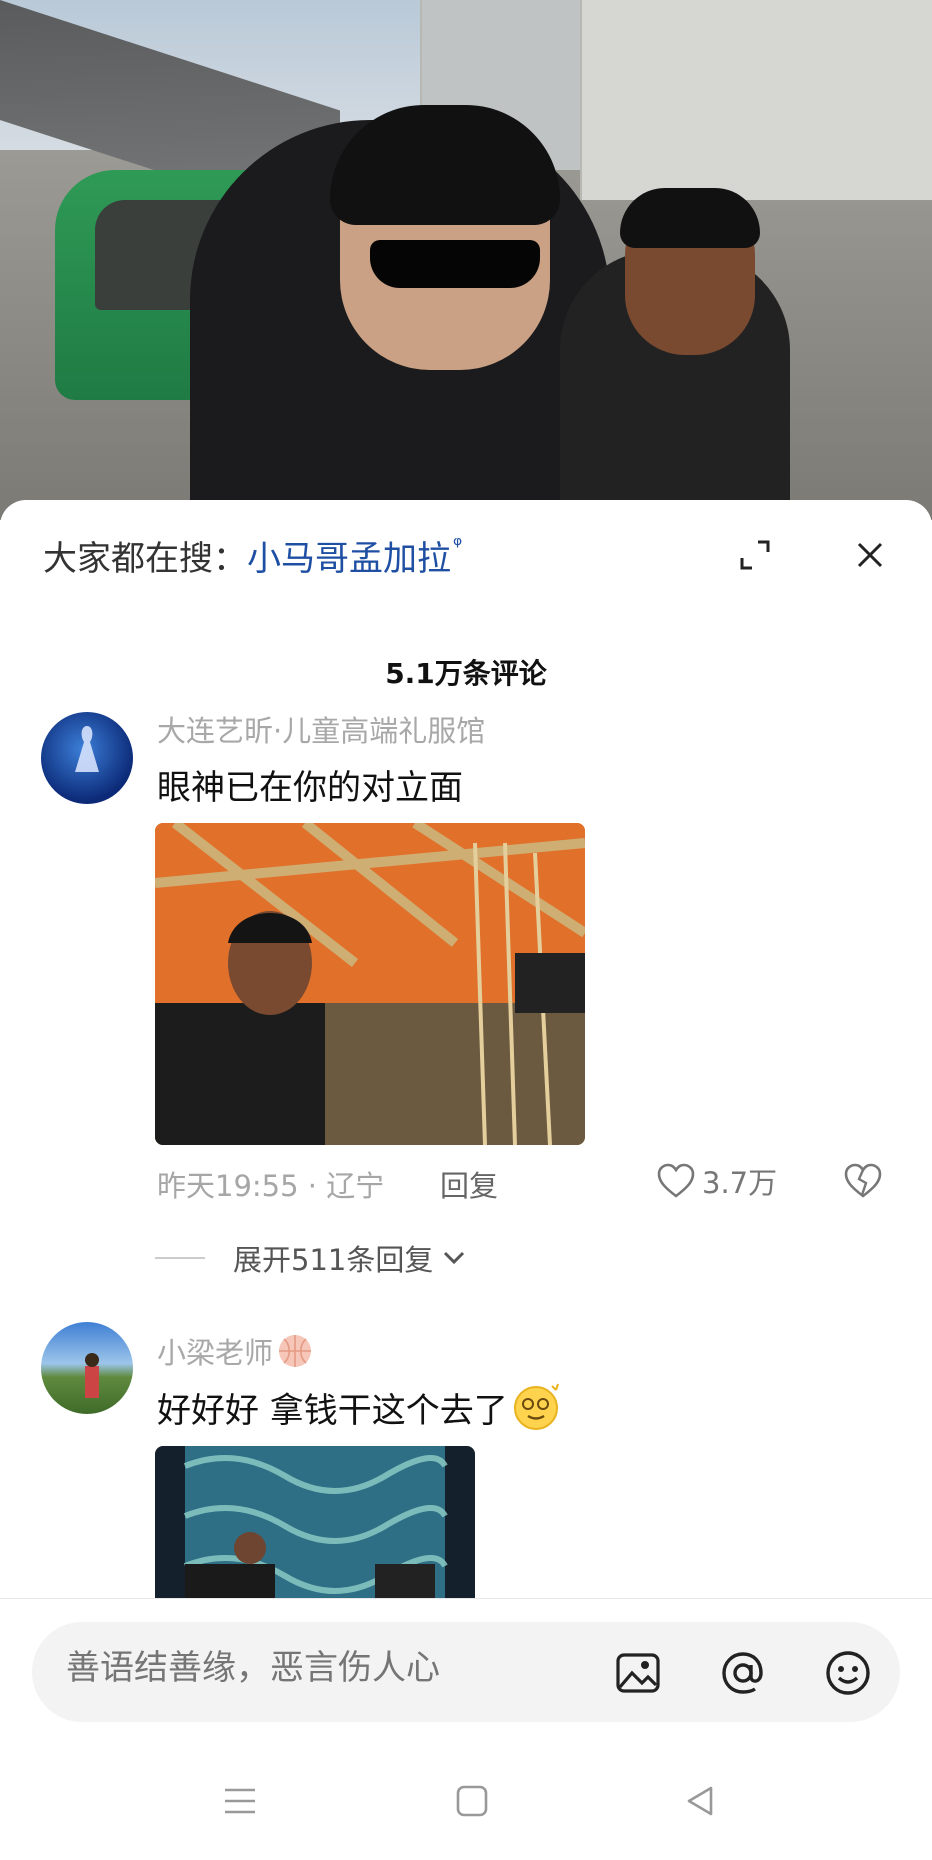 The width and height of the screenshot is (932, 1860). I want to click on comment-text: 好好好 拿钱干这个去了, so click(332, 1410).